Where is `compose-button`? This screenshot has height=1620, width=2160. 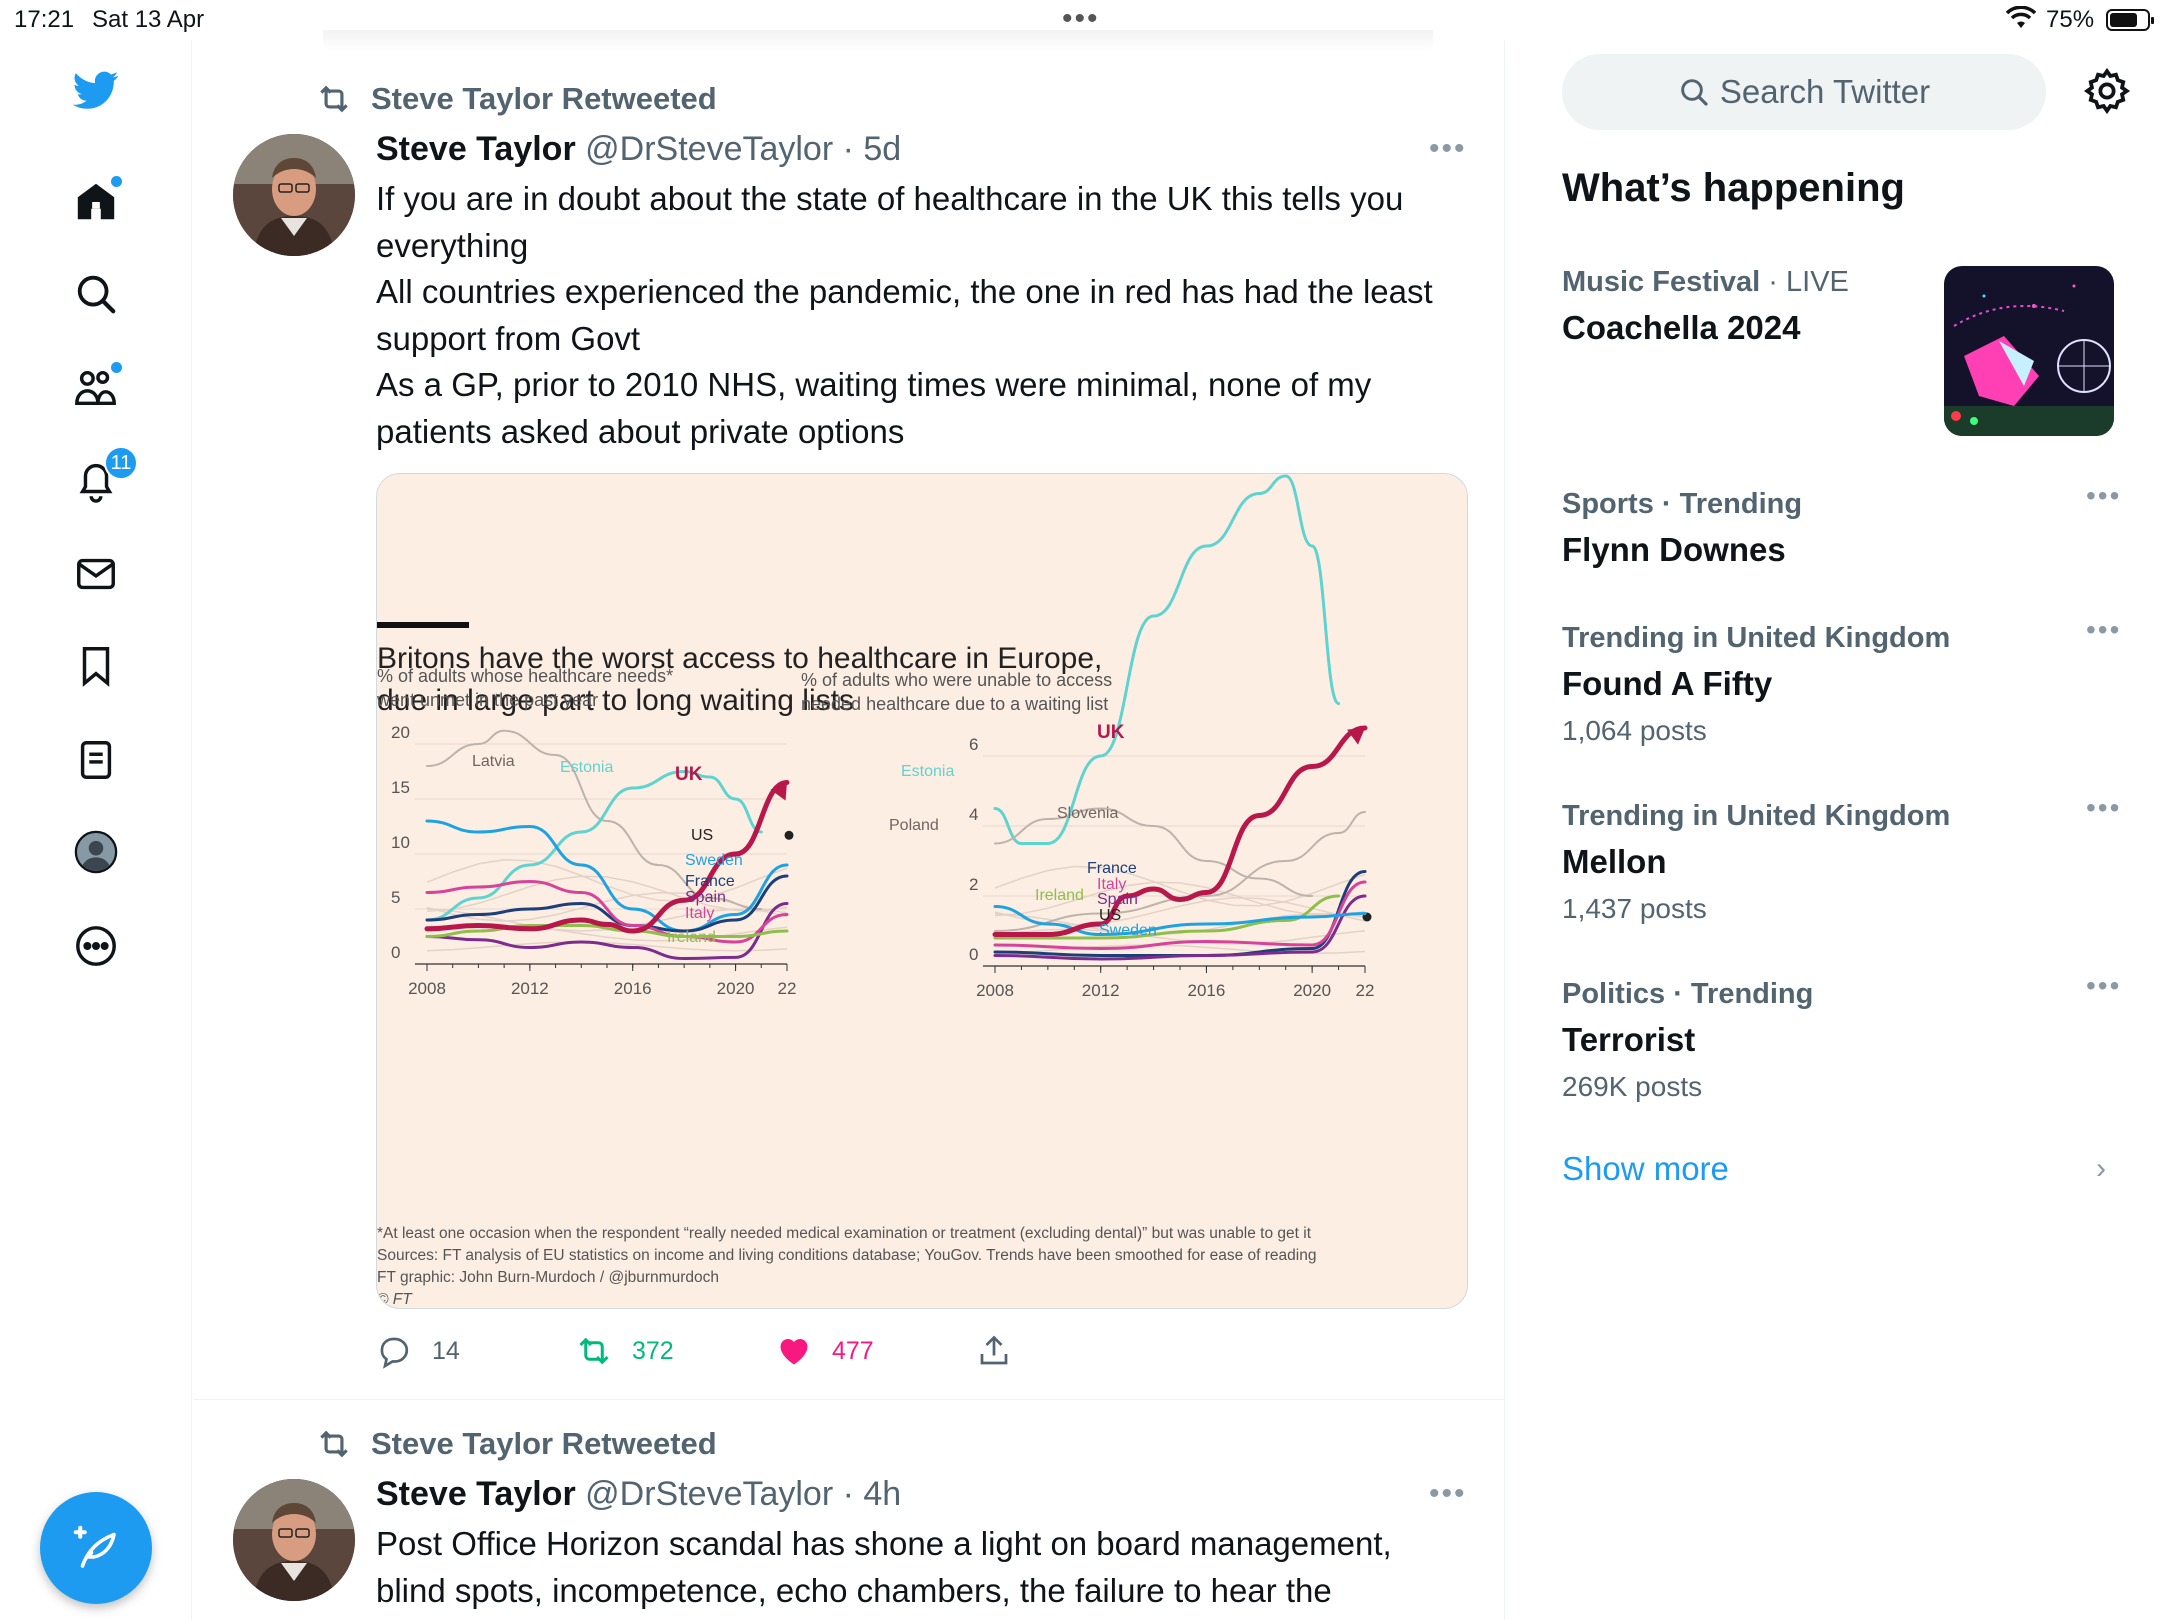
compose-button is located at coordinates (96, 1548).